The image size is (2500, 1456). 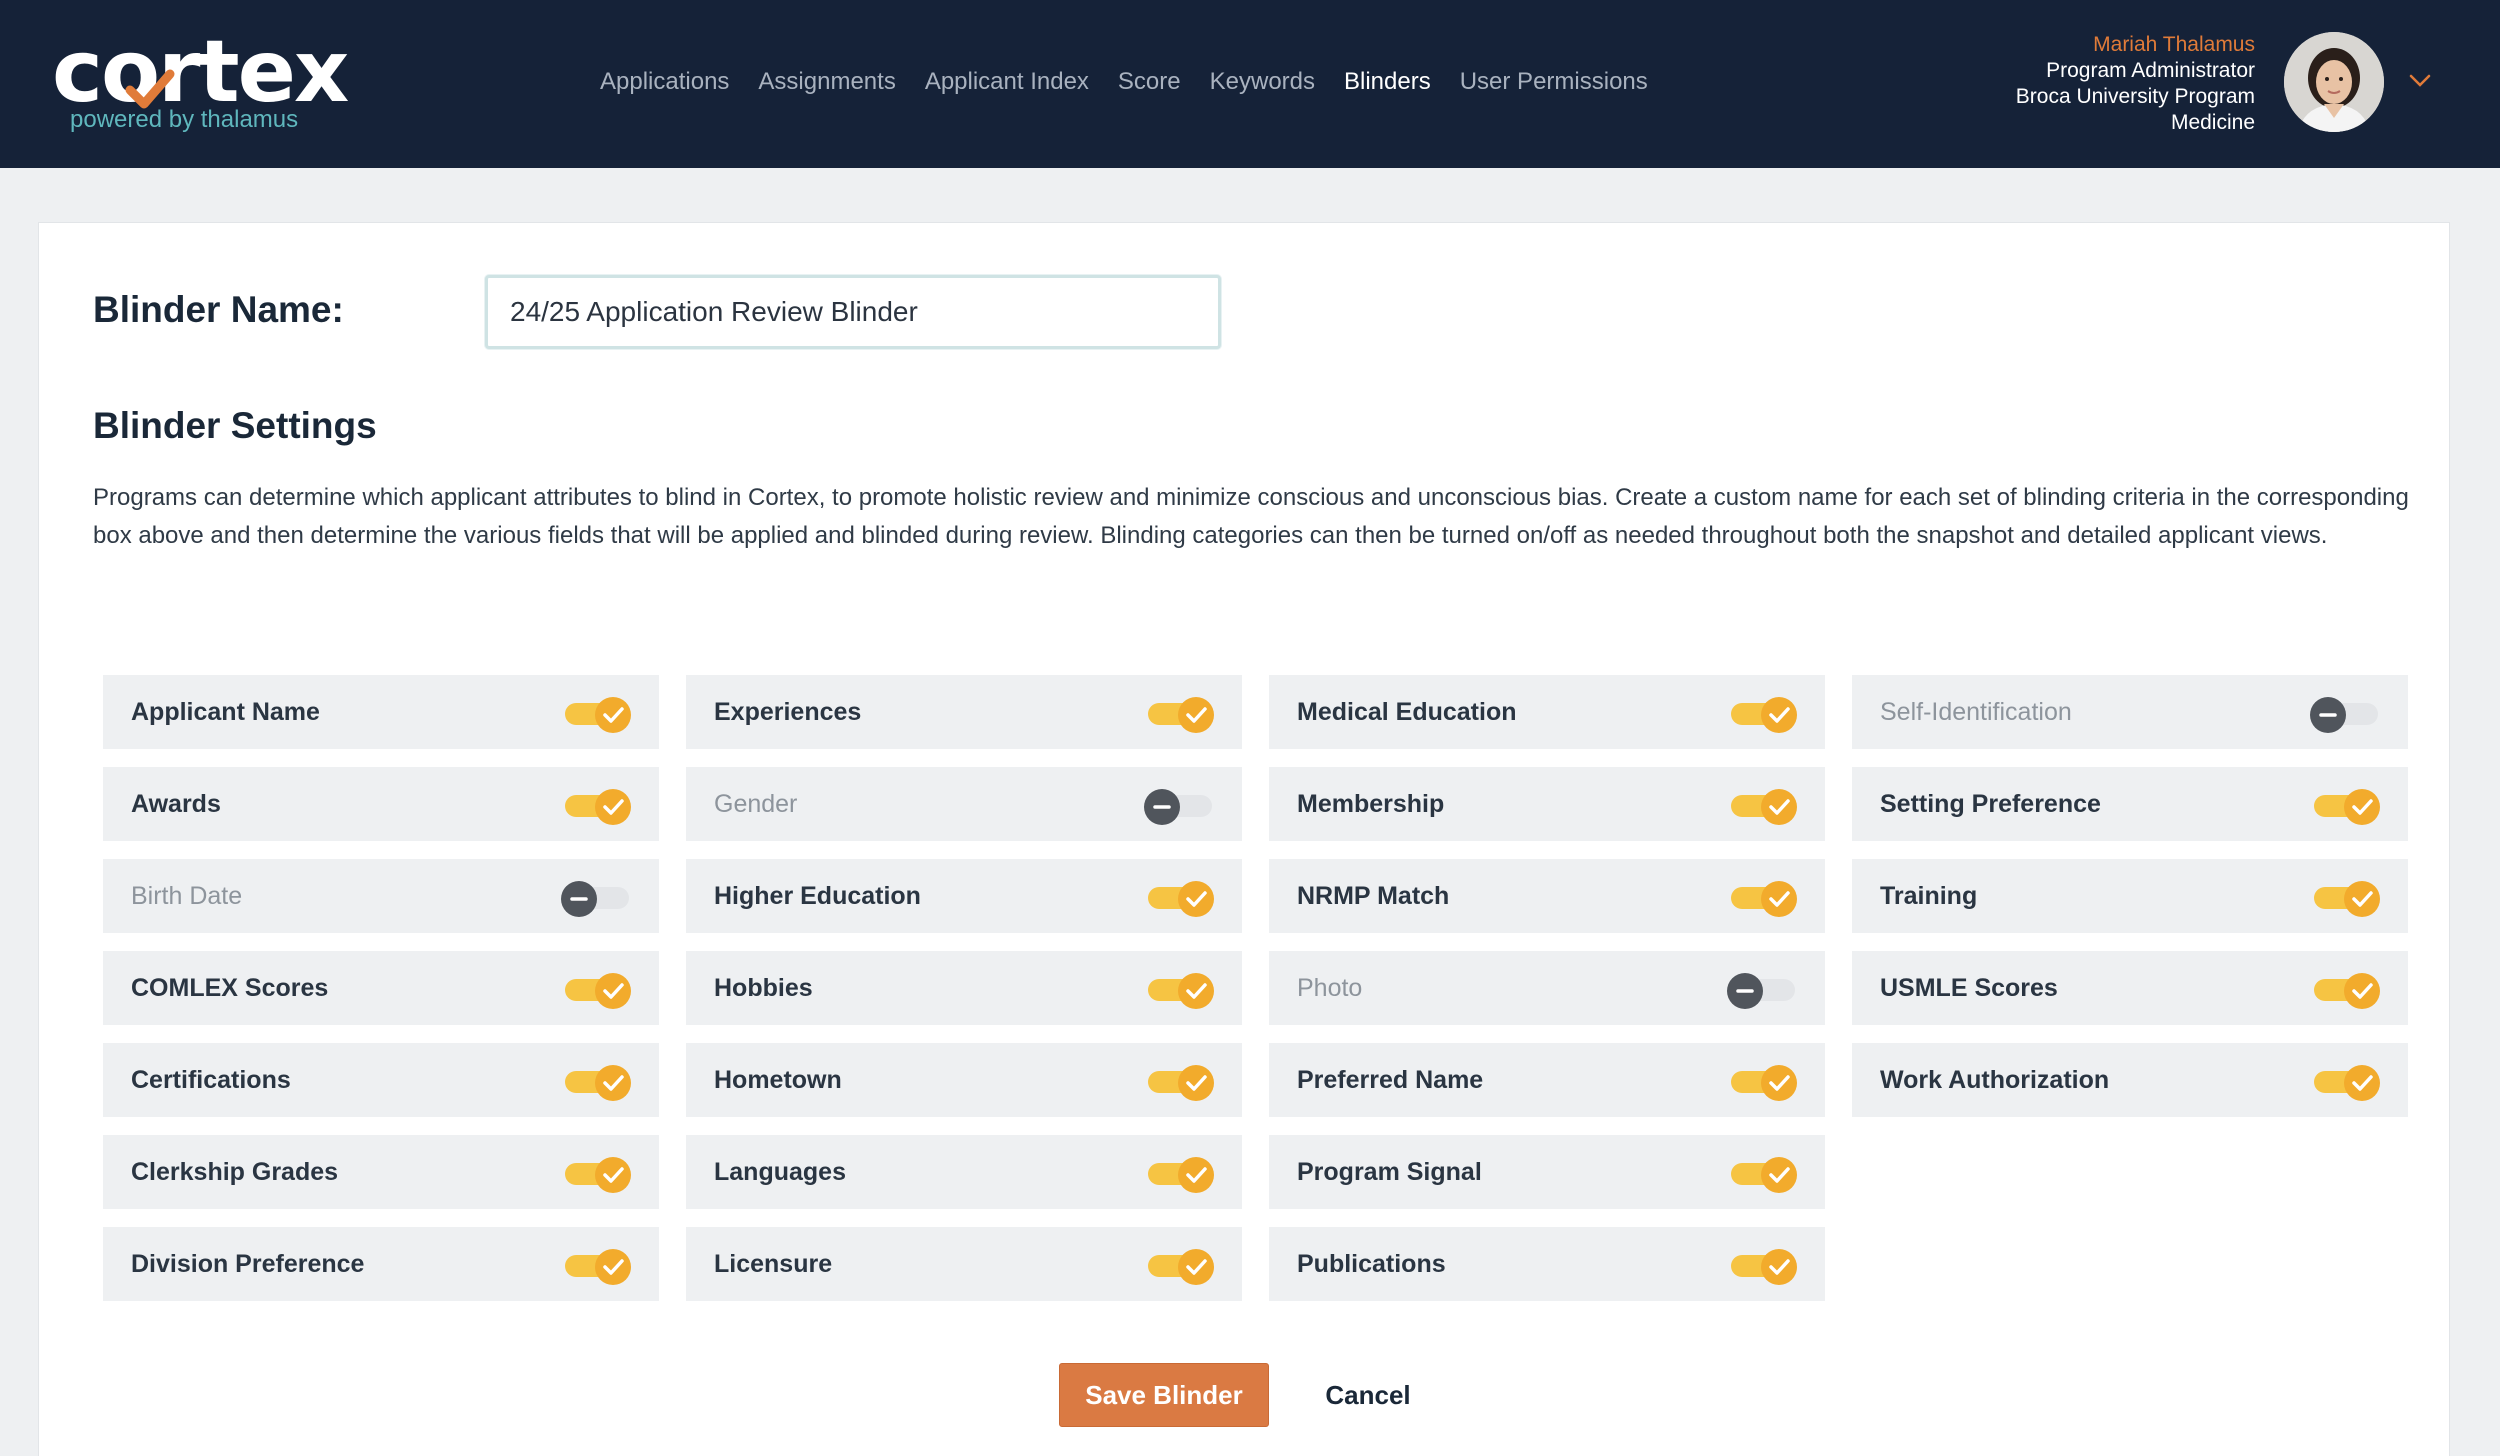 I want to click on category-label: Hobbies, so click(x=763, y=987).